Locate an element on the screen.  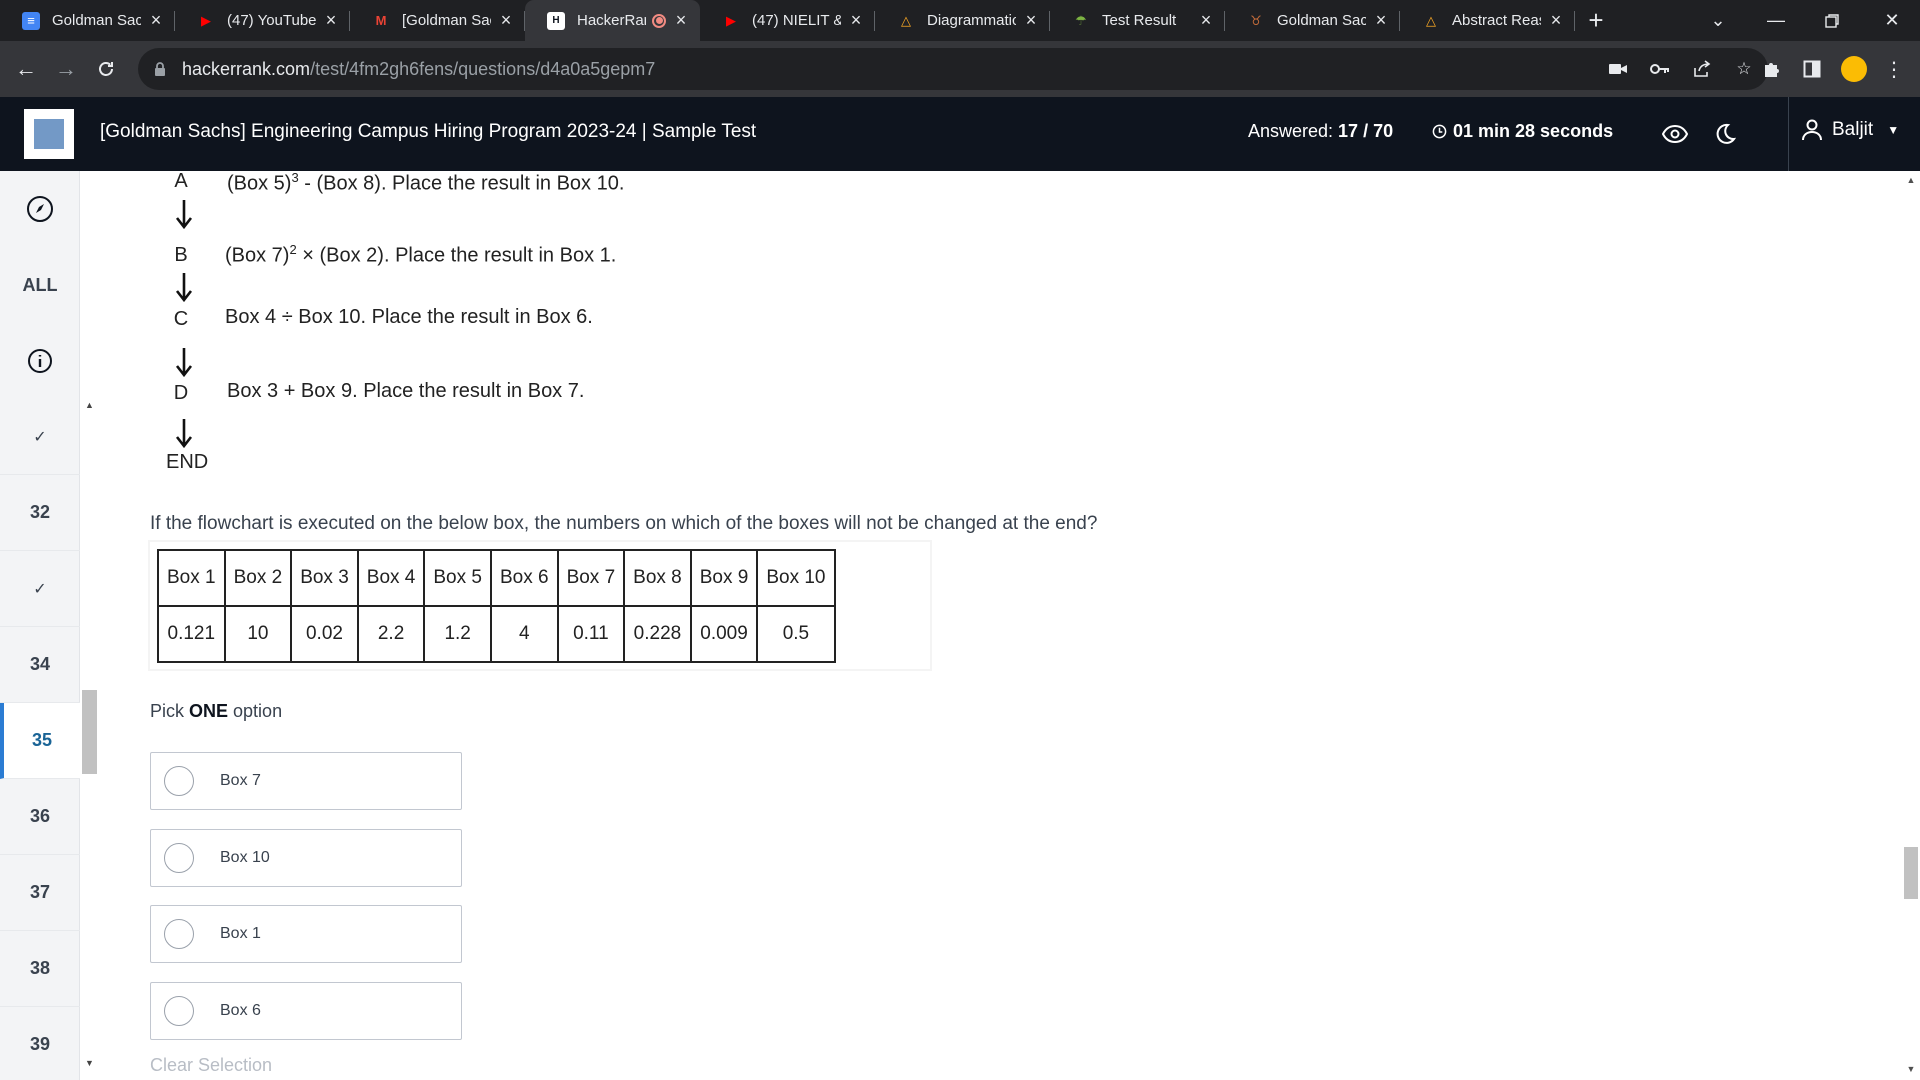
browser-tab: ☂ Test Result × is located at coordinates (1137, 20).